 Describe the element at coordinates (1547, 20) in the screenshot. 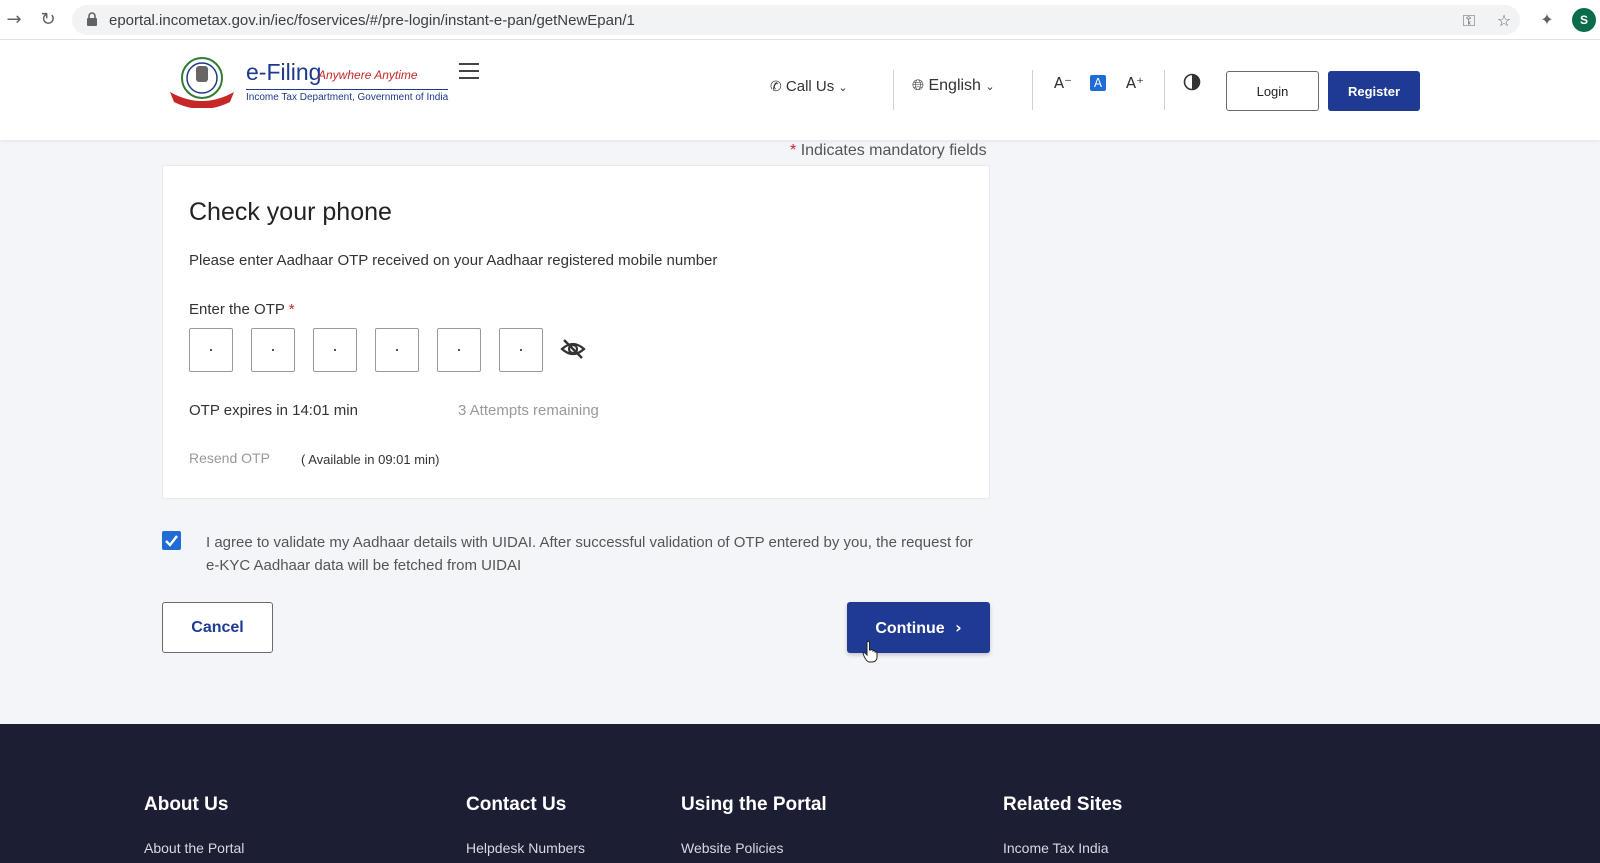

I see `extensions-icon: ✦` at that location.